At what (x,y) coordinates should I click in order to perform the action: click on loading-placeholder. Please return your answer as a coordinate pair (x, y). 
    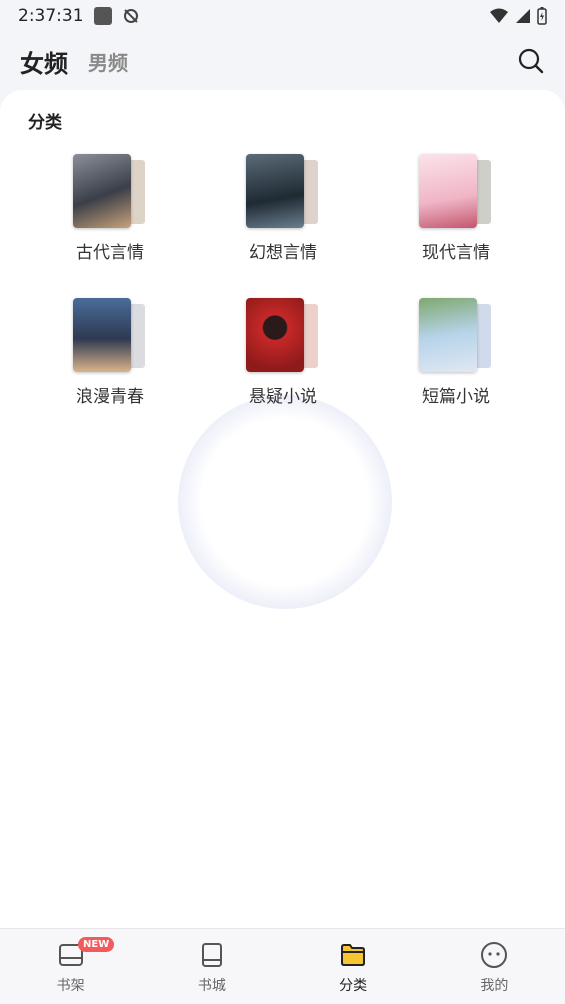
    Looking at the image, I should click on (285, 502).